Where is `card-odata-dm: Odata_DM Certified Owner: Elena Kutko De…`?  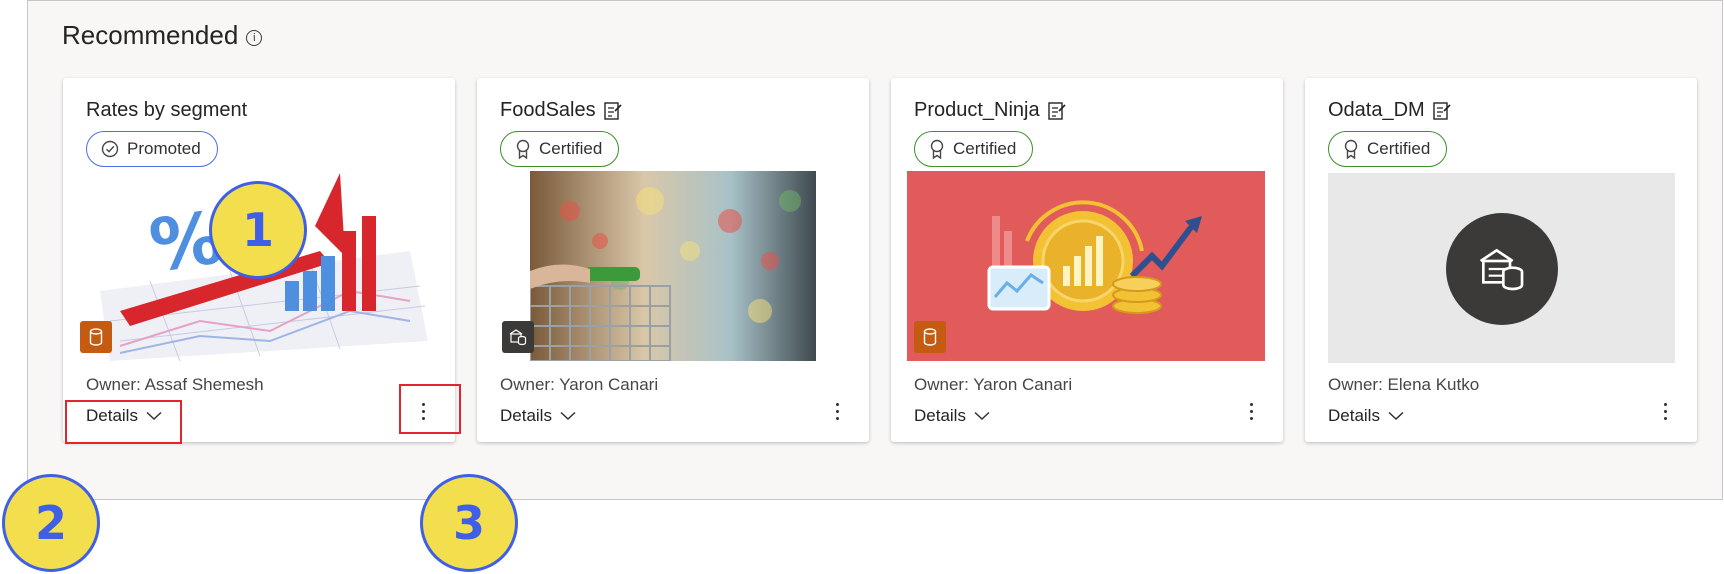
card-odata-dm: Odata_DM Certified Owner: Elena Kutko De… is located at coordinates (1501, 260).